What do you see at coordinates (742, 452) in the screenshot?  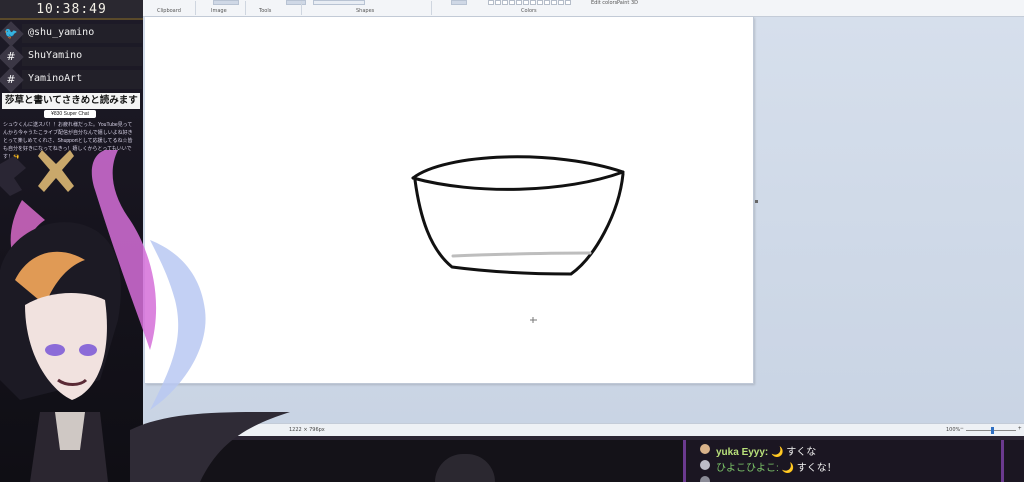 I see `chat-username: yuka Eyyy:` at bounding box center [742, 452].